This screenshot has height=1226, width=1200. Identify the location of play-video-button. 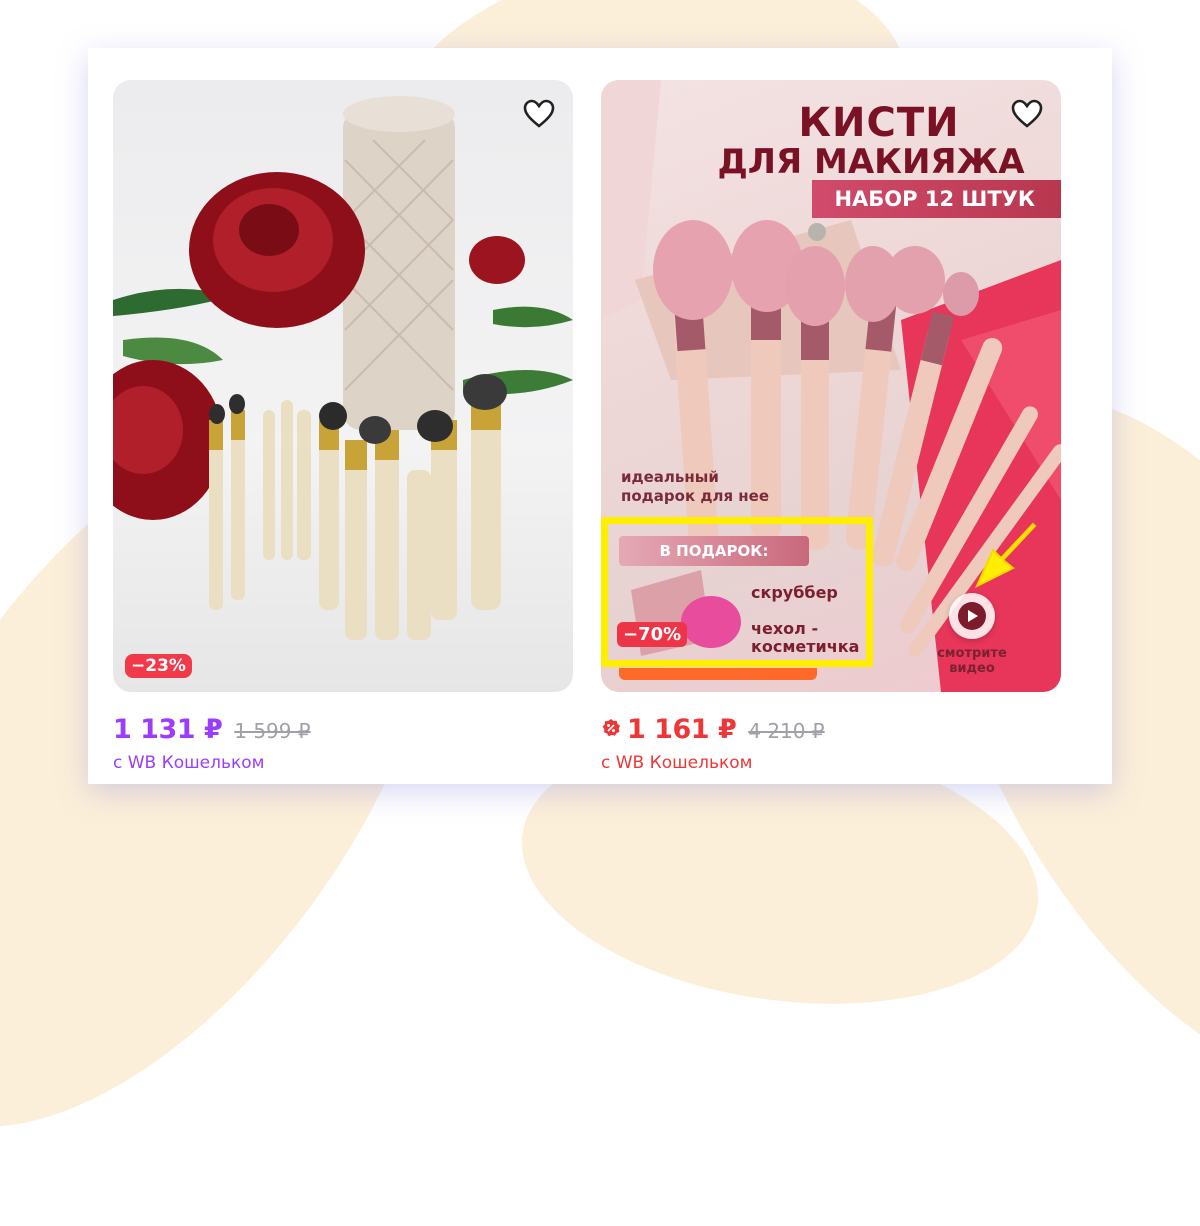
(972, 616).